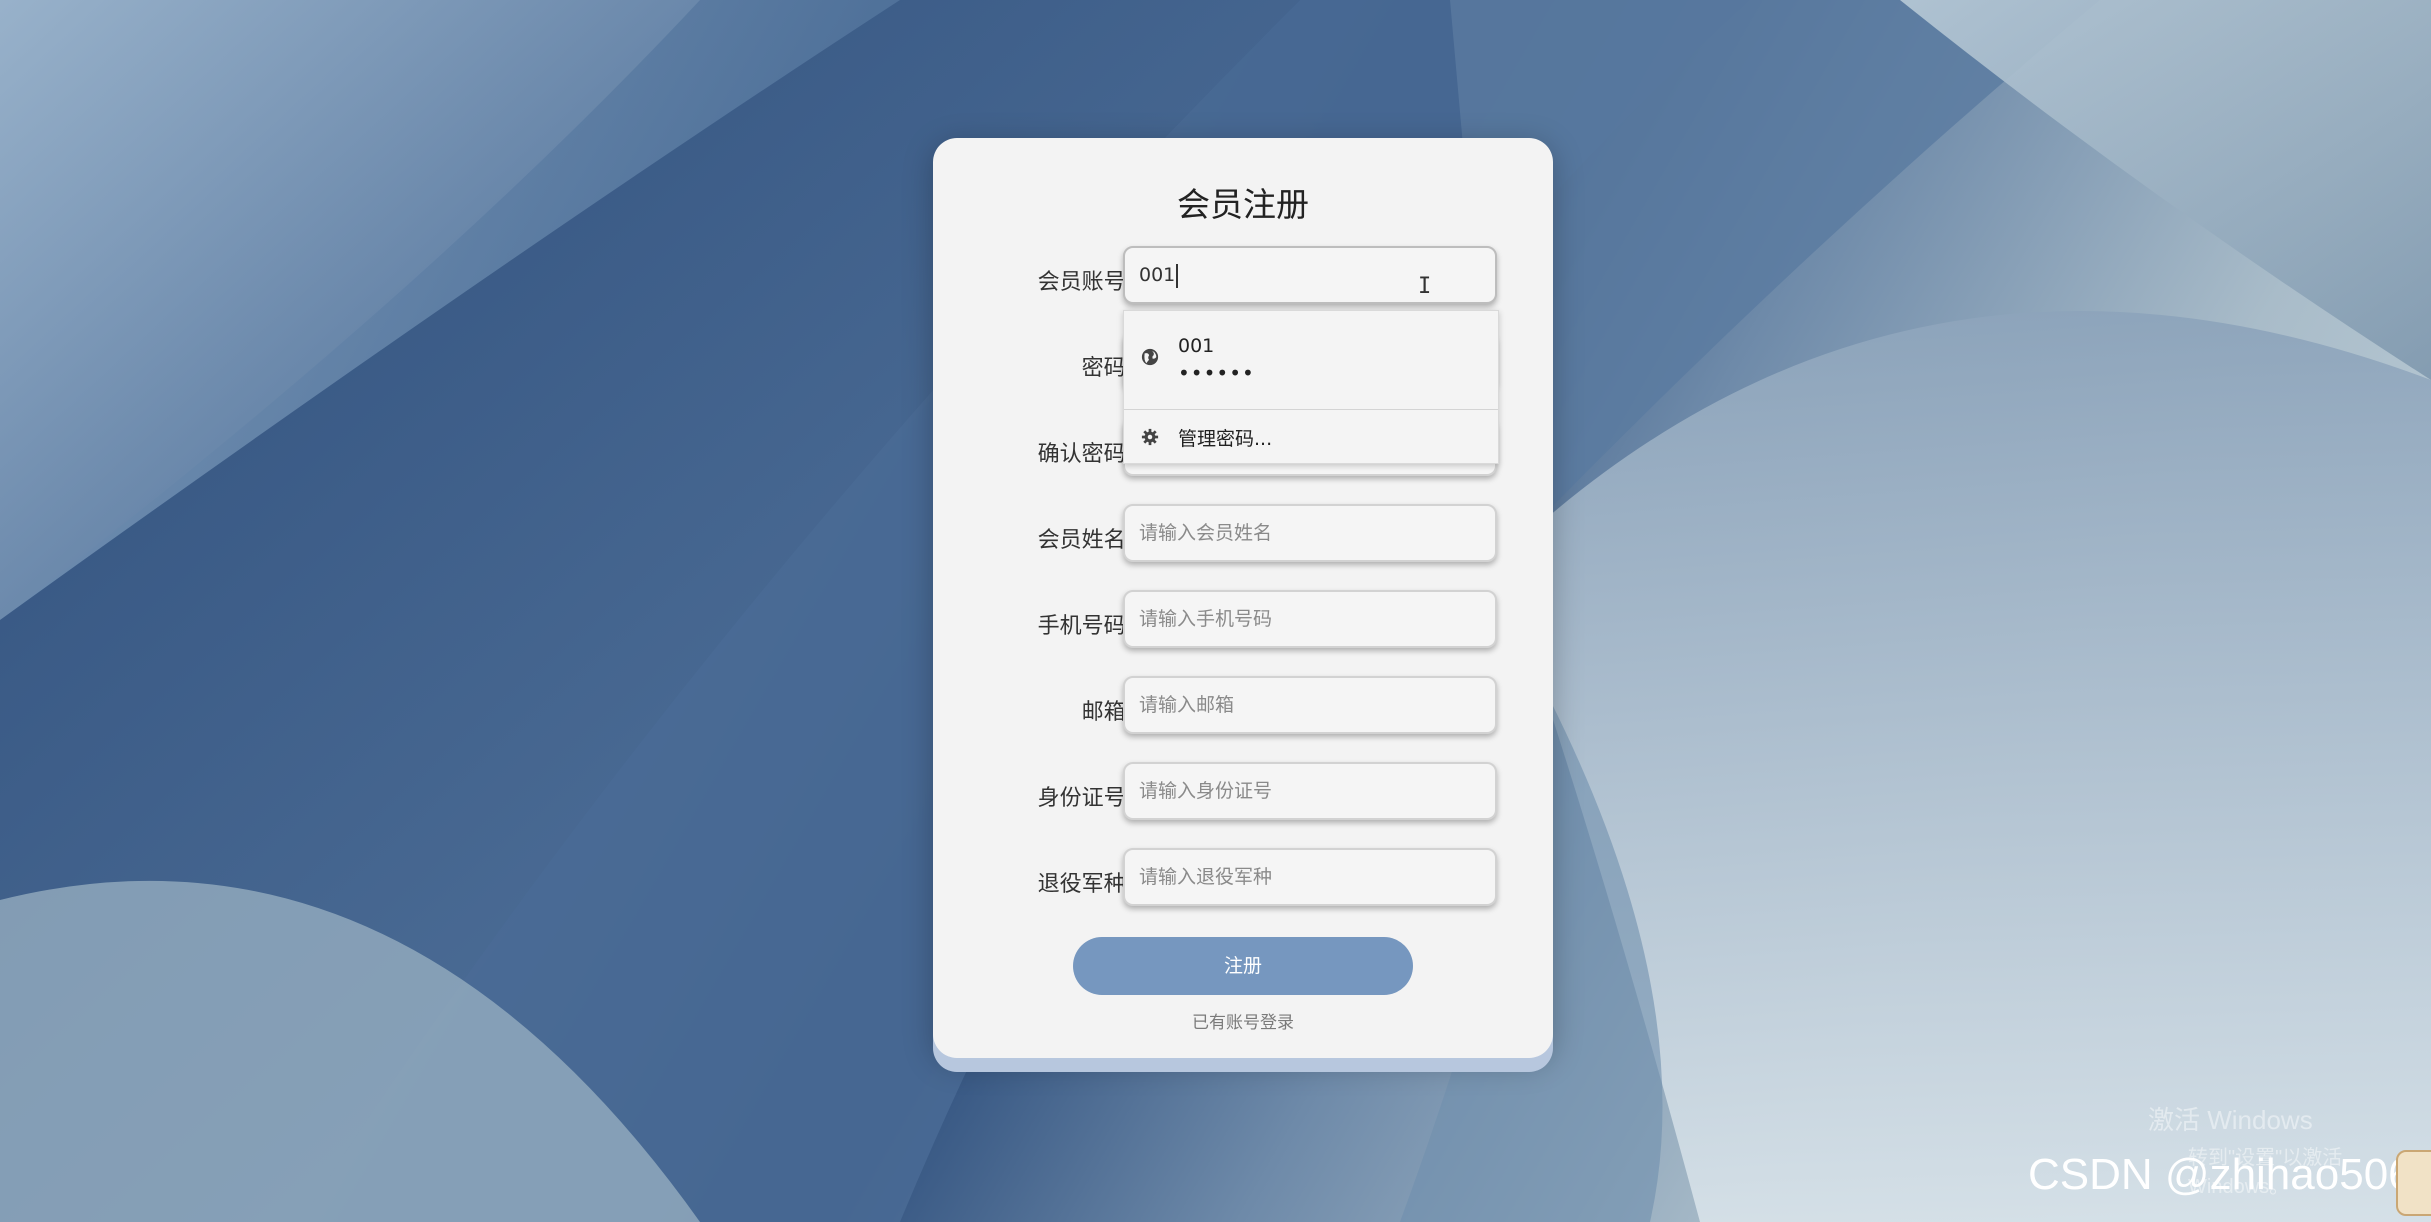 This screenshot has width=2431, height=1222. Describe the element at coordinates (1085, 454) in the screenshot. I see `confirm-password-label: 确认密码:` at that location.